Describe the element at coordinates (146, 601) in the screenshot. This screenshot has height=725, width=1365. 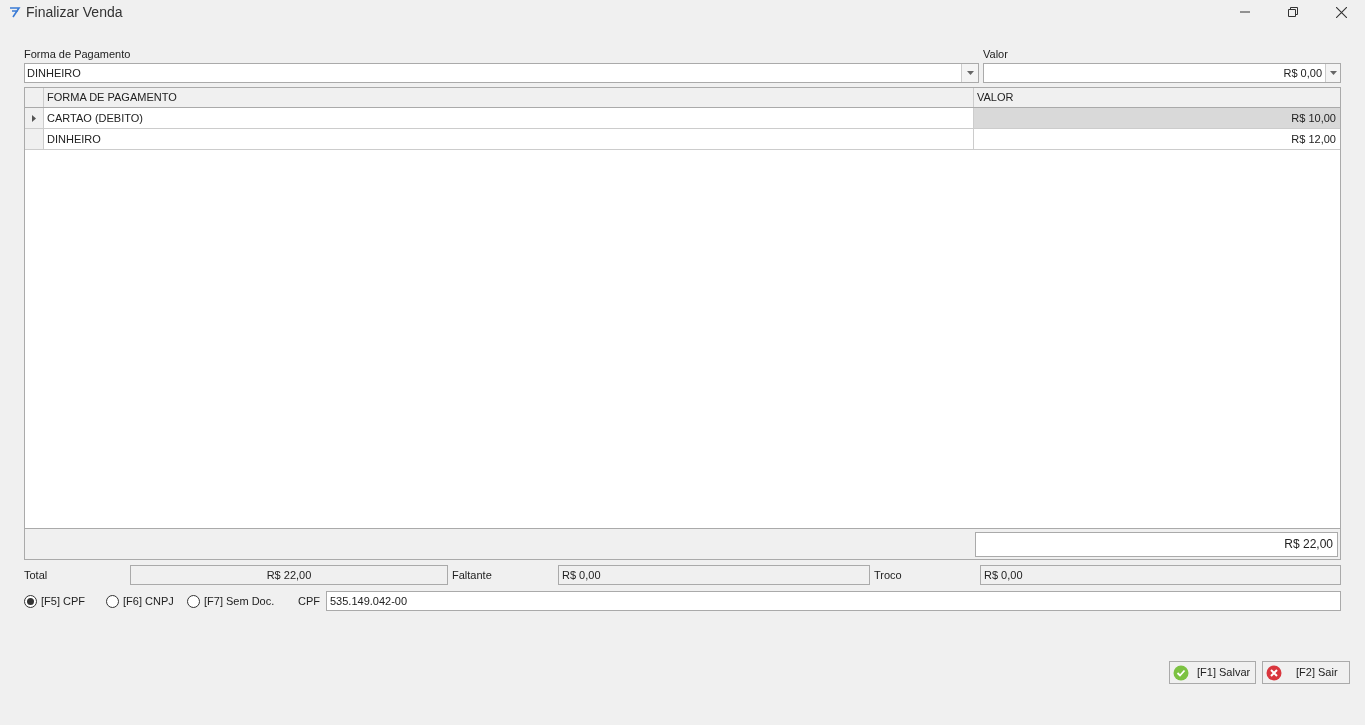
I see `radio-option: [F6] CNPJ` at that location.